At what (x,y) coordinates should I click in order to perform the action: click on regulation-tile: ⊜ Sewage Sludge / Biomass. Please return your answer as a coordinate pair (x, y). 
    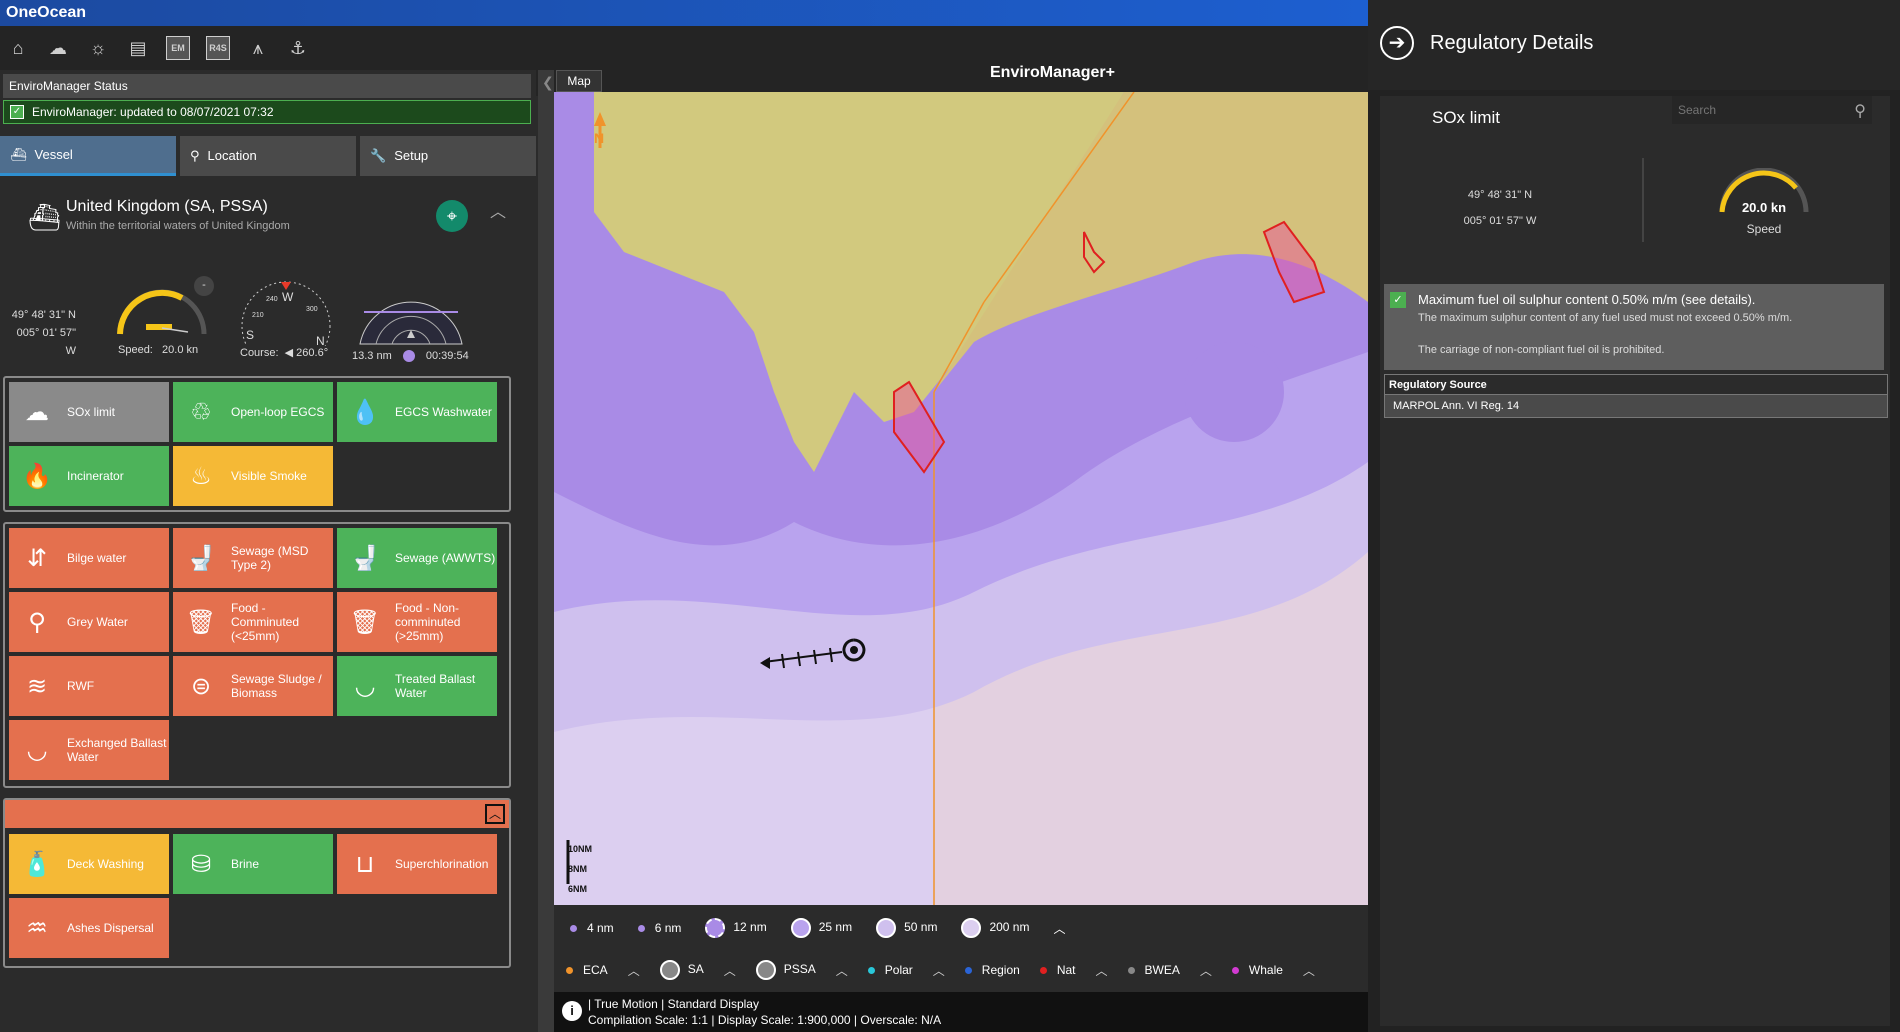
    Looking at the image, I should click on (253, 686).